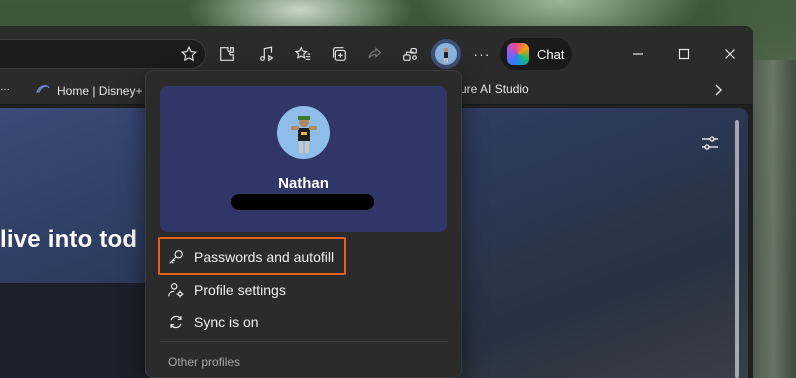 Image resolution: width=796 pixels, height=378 pixels. Describe the element at coordinates (303, 183) in the screenshot. I see `profile-name: Nathan` at that location.